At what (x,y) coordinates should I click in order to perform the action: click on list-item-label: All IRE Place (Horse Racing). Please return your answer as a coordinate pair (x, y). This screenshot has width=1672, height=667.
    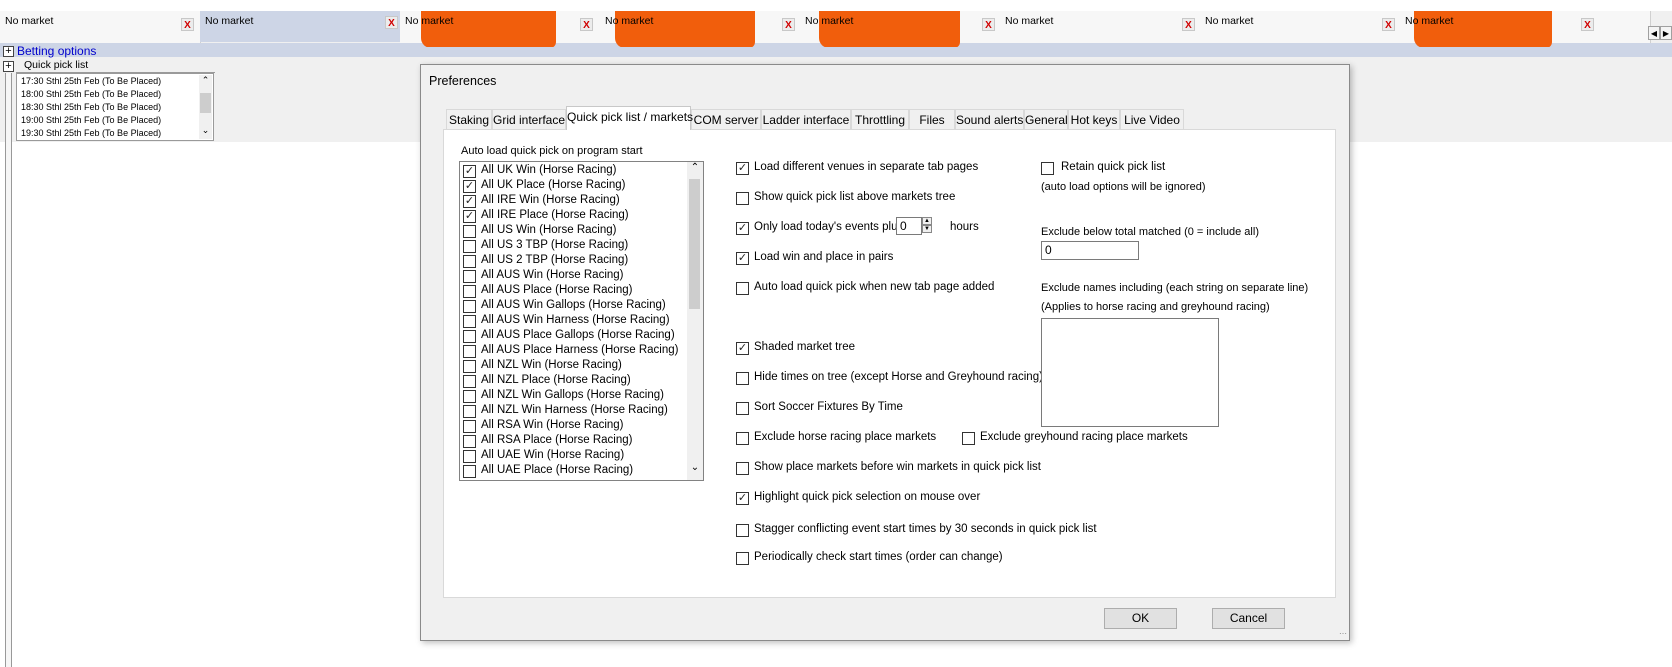
    Looking at the image, I should click on (555, 215).